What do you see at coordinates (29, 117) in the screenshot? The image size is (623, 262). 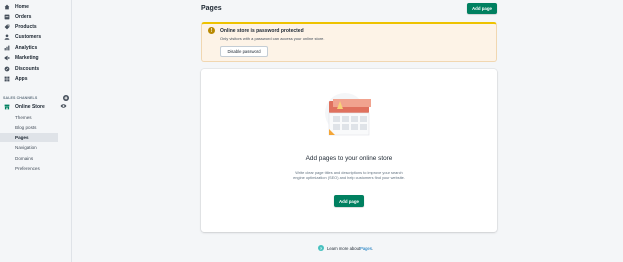 I see `sub-item-themes: Themes` at bounding box center [29, 117].